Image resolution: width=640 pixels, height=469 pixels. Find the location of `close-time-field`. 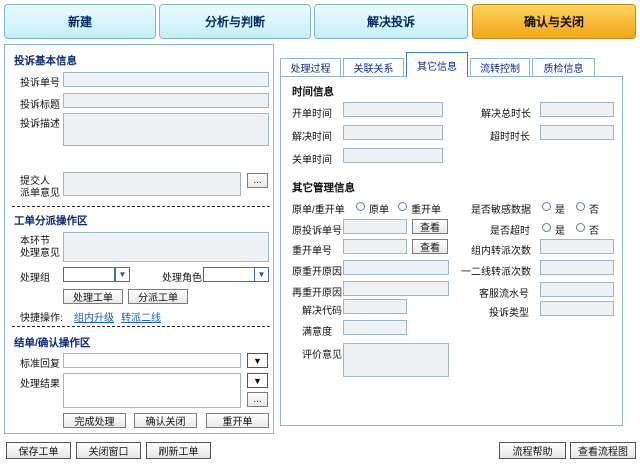

close-time-field is located at coordinates (393, 155).